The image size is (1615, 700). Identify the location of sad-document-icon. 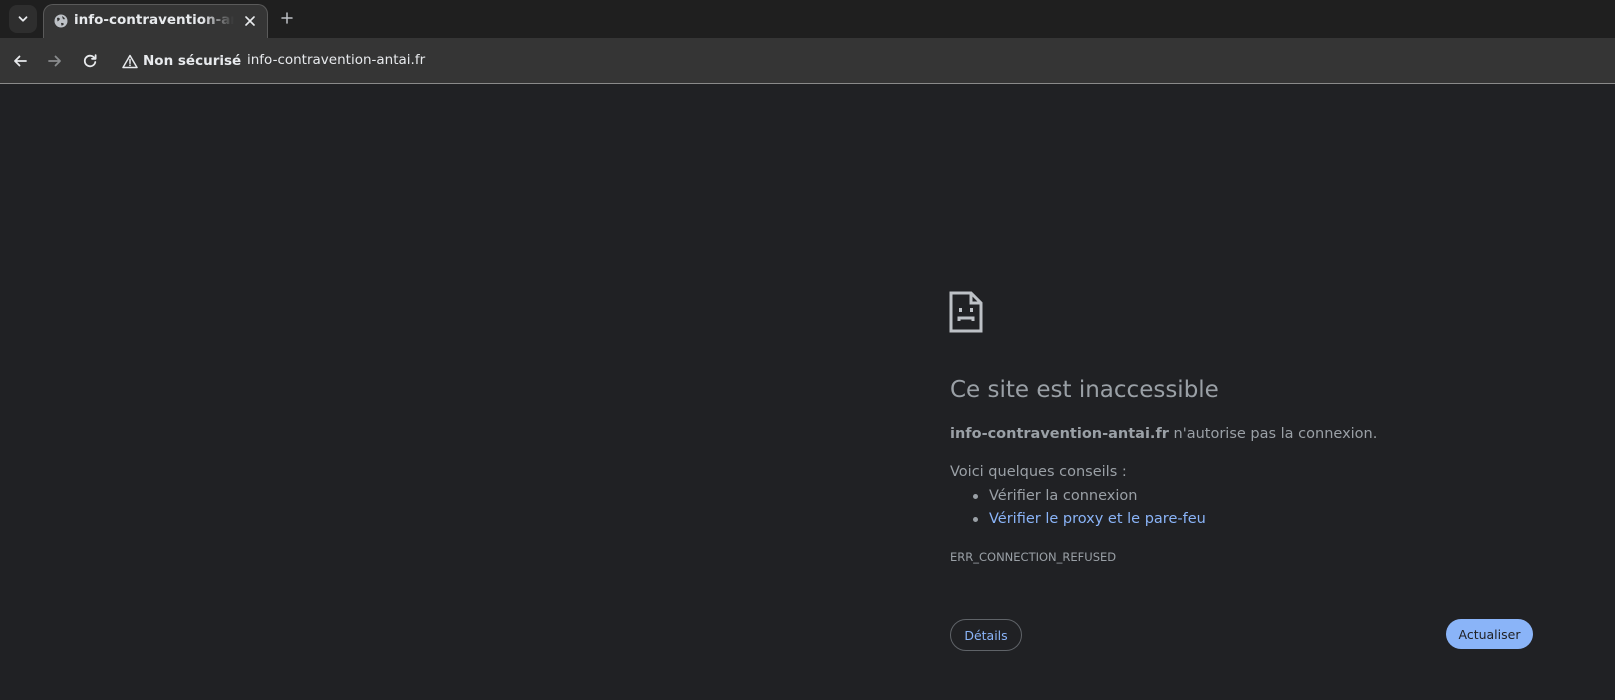
(966, 312).